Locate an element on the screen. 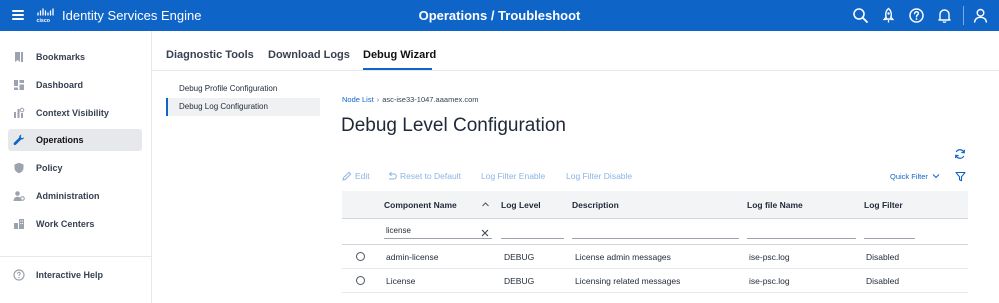 This screenshot has width=999, height=303. sidebar-divider is located at coordinates (75, 256).